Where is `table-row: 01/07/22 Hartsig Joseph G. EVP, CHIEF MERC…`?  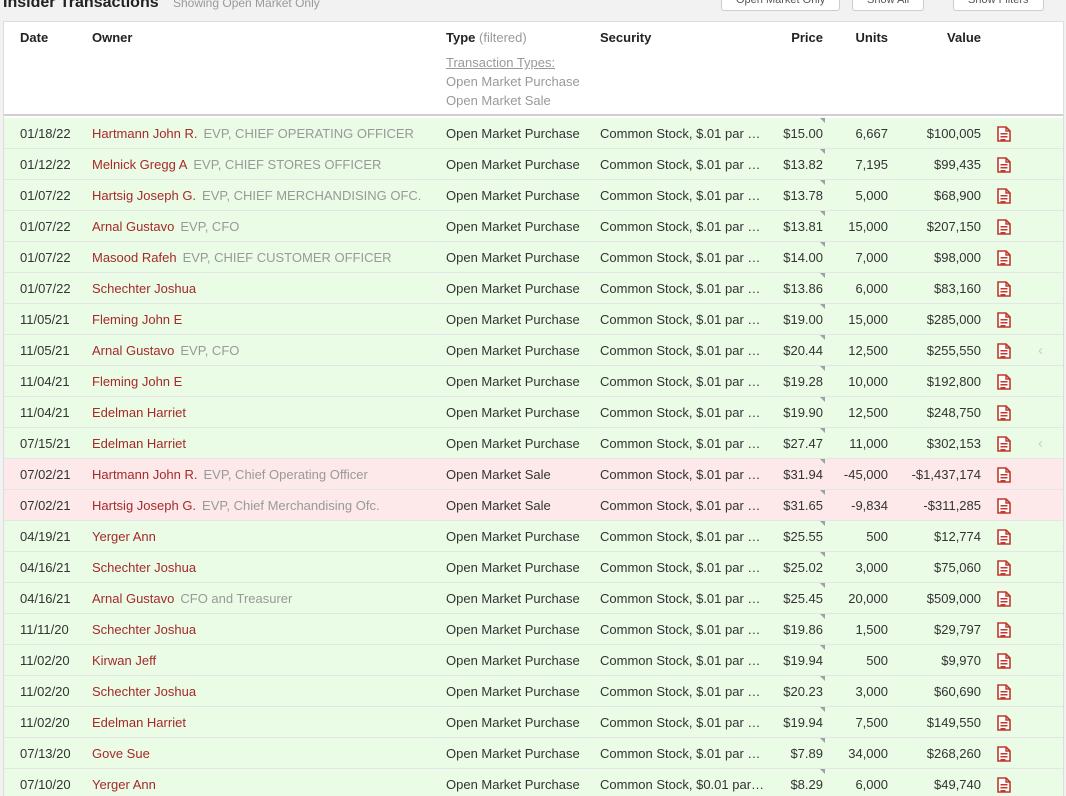 table-row: 01/07/22 Hartsig Joseph G. EVP, CHIEF MERC… is located at coordinates (533, 195).